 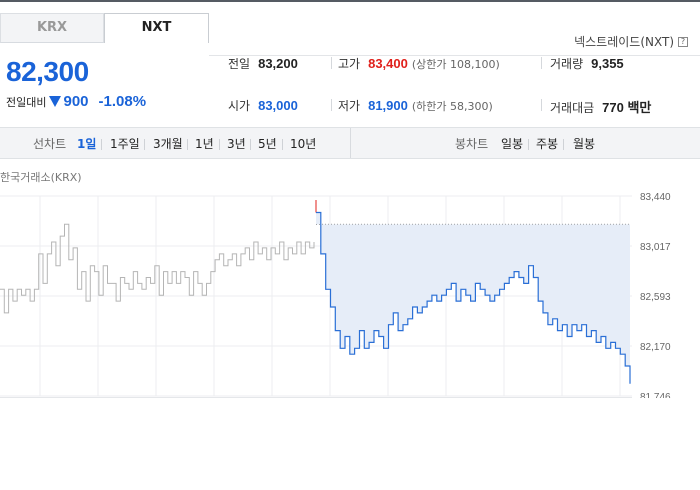 I want to click on stat-open: 시가 83,000, so click(x=263, y=105).